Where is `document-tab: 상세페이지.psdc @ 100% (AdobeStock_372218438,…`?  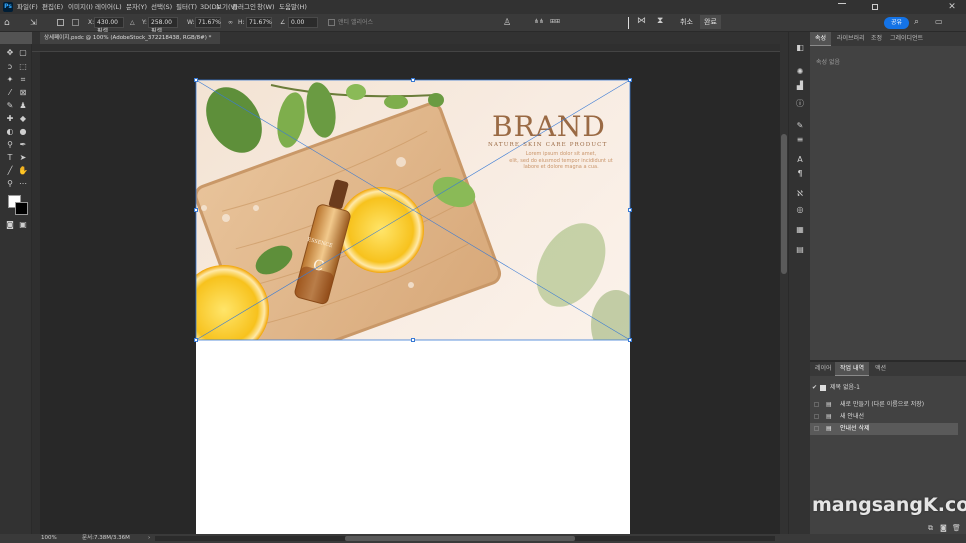 document-tab: 상세페이지.psdc @ 100% (AdobeStock_372218438,… is located at coordinates (130, 38).